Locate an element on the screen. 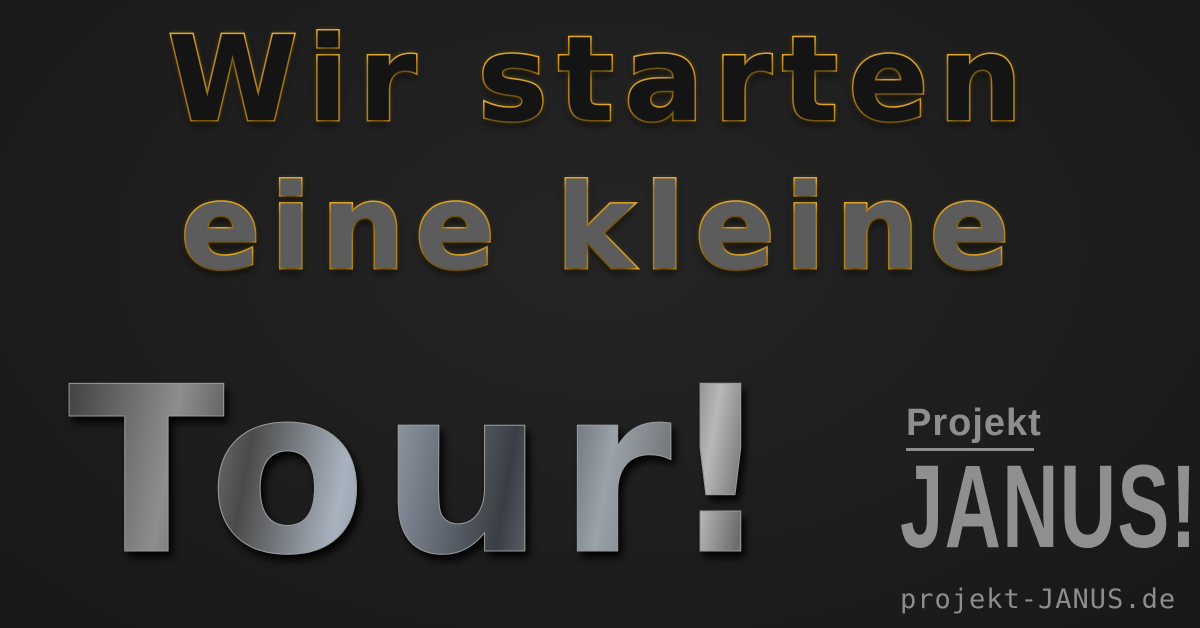  logo-url-text: projekt-JANUS.de is located at coordinates (1038, 599).